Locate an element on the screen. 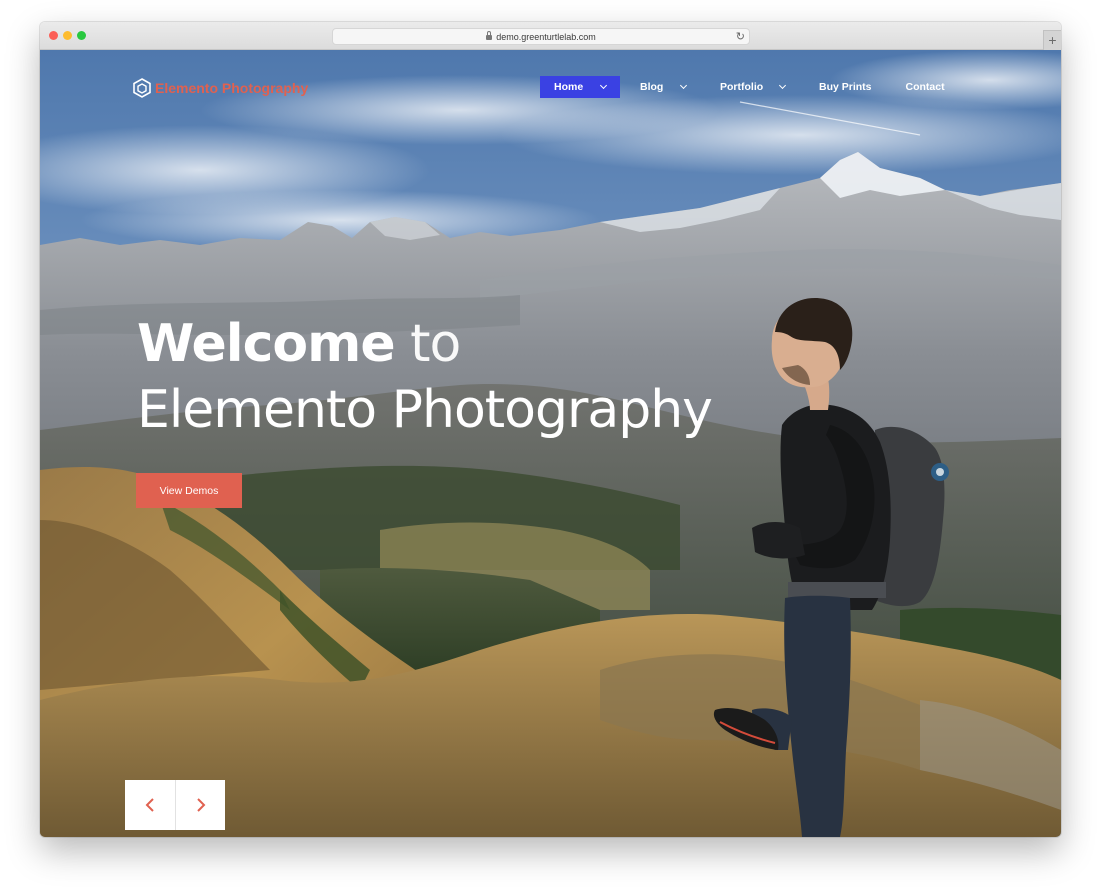 This screenshot has height=894, width=1100. headline-bold-text: Welcome is located at coordinates (266, 344).